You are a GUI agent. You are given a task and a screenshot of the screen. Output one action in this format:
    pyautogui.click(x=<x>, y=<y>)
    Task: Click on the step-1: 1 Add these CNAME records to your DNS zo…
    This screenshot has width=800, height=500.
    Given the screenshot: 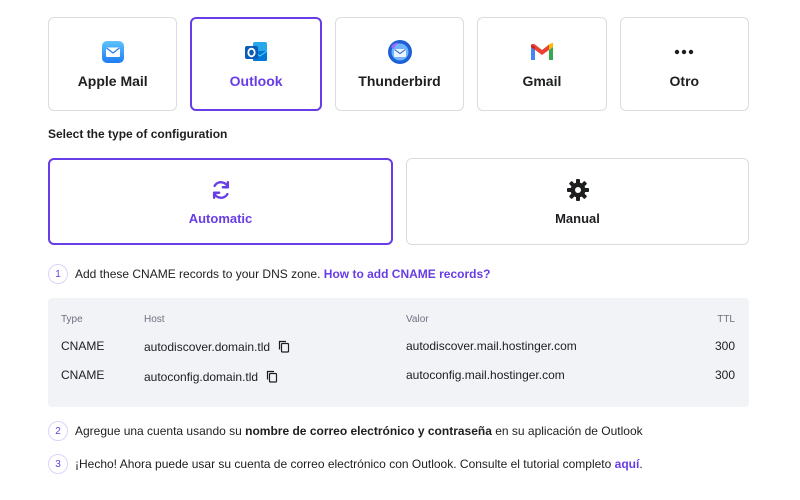 What is the action you would take?
    pyautogui.click(x=269, y=274)
    